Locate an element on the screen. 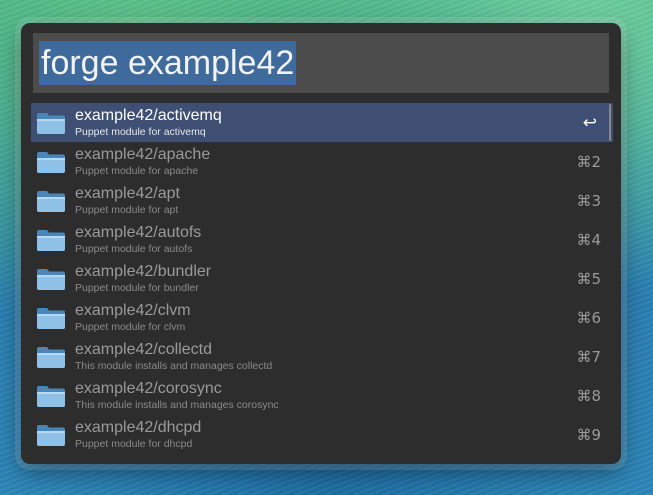 This screenshot has height=495, width=653. result-row-apt: example42/apt Puppet module for apt ⌘3 is located at coordinates (322, 200).